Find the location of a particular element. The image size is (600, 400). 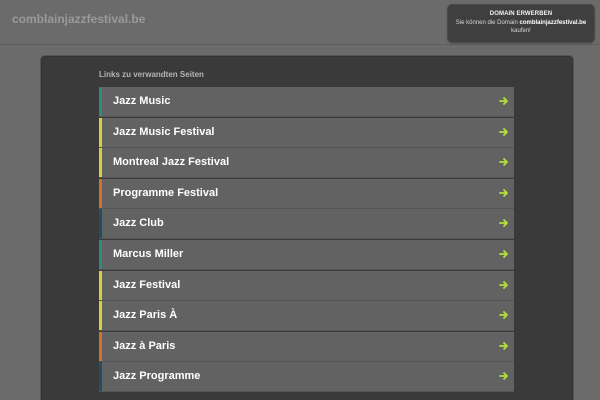

related-link-label: Jazz Festival is located at coordinates (147, 284).